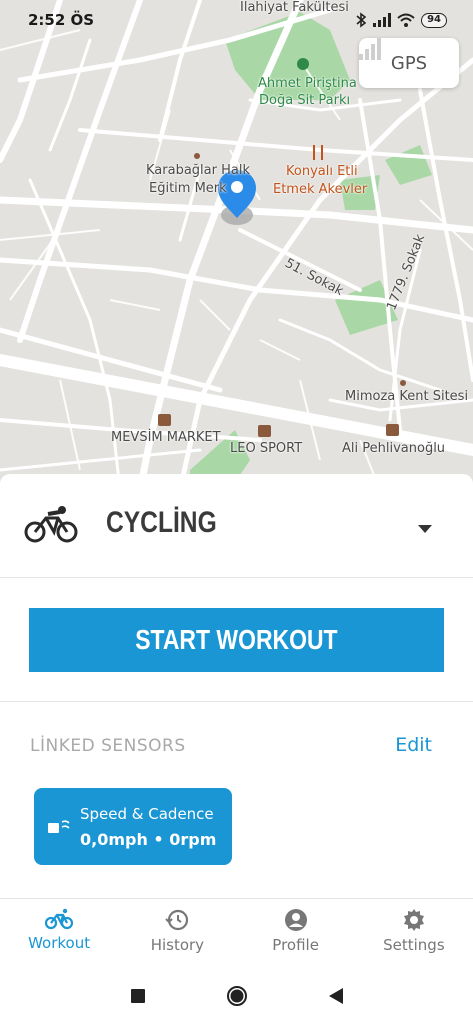  I want to click on map-label-mimoza: Mimoza Kent Sitesi, so click(407, 396).